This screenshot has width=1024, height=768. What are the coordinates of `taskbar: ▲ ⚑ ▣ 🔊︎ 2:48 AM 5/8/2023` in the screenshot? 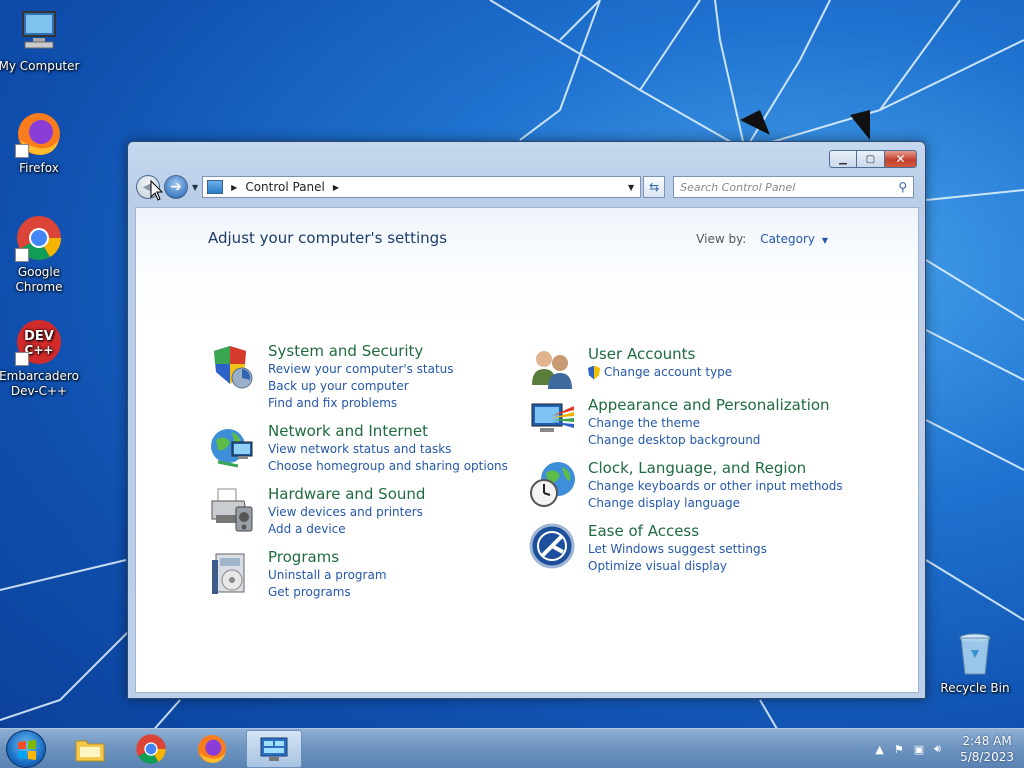 It's located at (512, 748).